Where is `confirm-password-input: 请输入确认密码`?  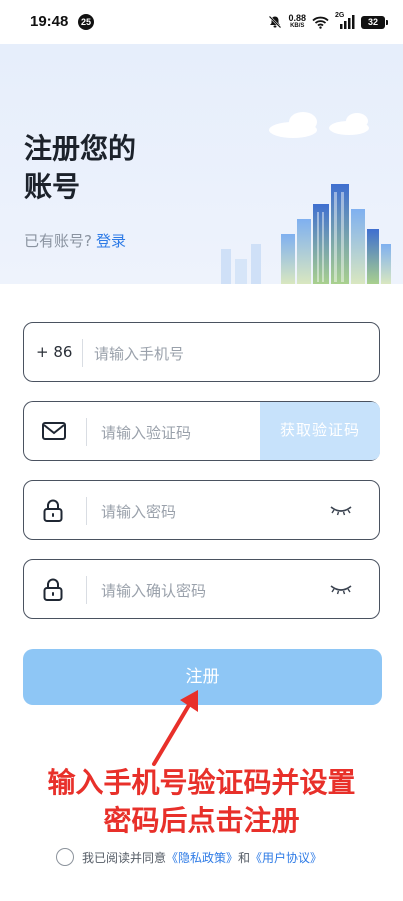
confirm-password-input: 请输入确认密码 is located at coordinates (153, 590).